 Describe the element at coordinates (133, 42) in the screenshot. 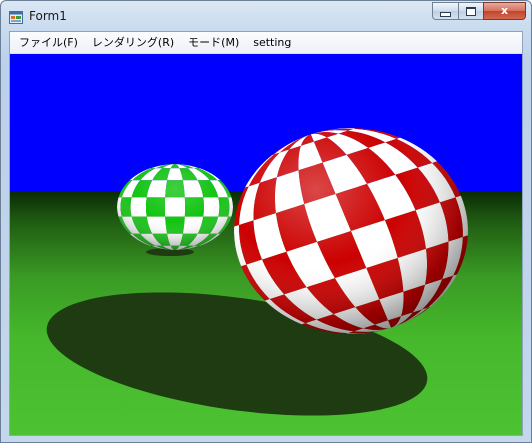

I see `menu-rendering: レンダリング(R)` at that location.